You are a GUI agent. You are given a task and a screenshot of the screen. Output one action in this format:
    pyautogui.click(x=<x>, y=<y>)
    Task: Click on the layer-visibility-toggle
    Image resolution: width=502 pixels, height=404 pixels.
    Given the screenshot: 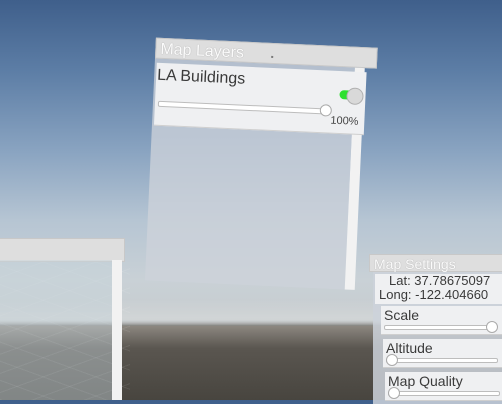 What is the action you would take?
    pyautogui.click(x=351, y=96)
    